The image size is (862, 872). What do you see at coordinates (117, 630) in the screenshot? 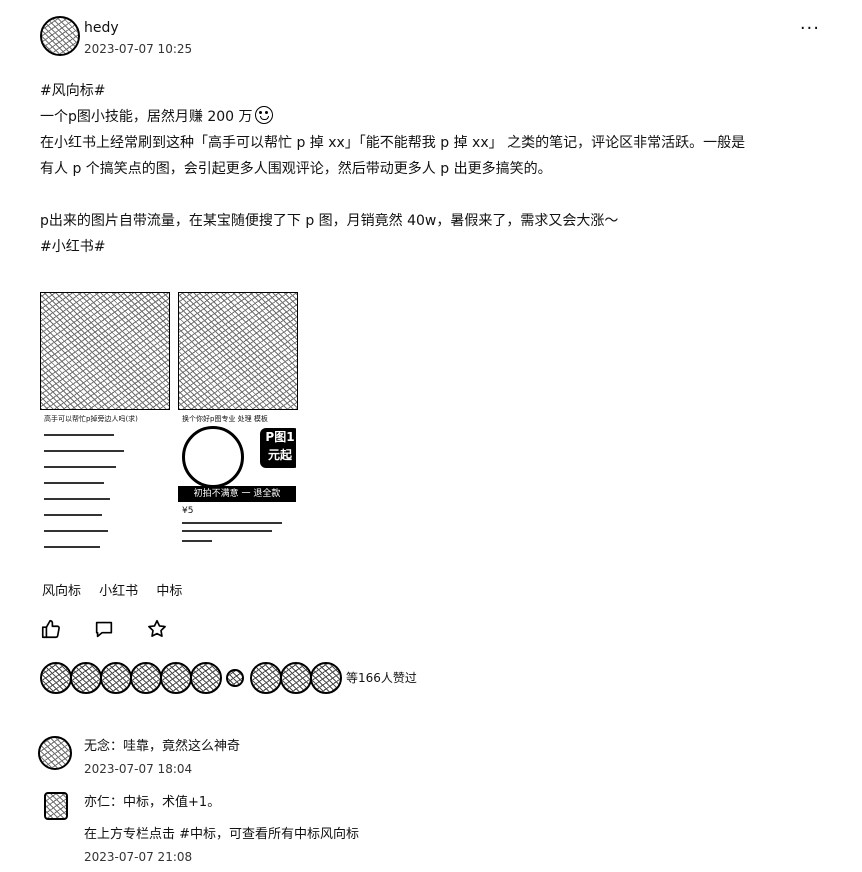
I see `action-bar` at bounding box center [117, 630].